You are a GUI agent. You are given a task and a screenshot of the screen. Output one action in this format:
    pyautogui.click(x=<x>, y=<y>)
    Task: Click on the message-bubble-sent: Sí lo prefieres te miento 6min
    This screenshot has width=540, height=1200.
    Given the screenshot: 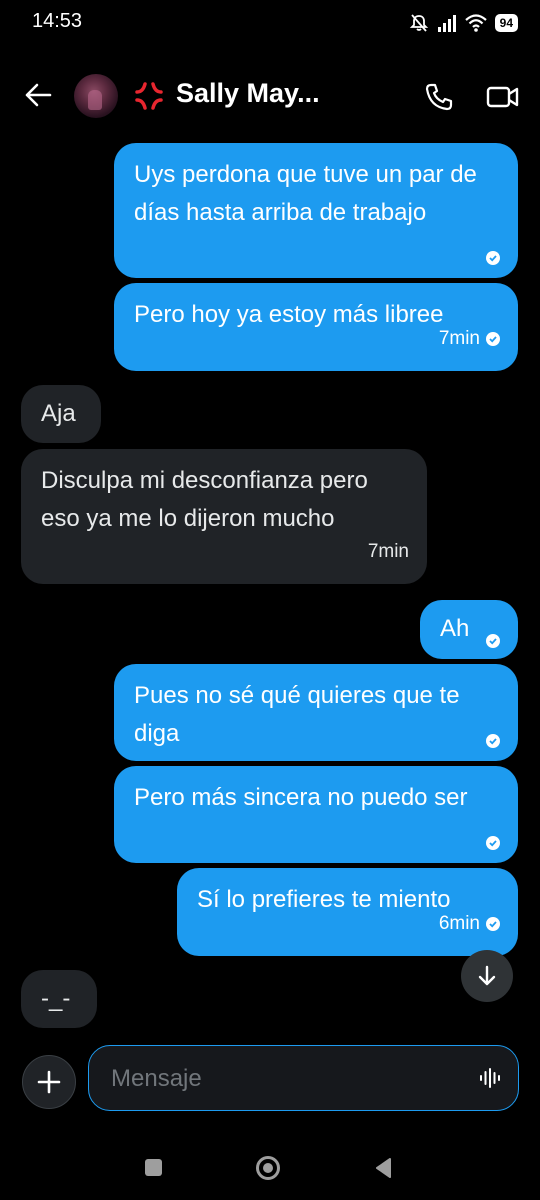 What is the action you would take?
    pyautogui.click(x=347, y=912)
    